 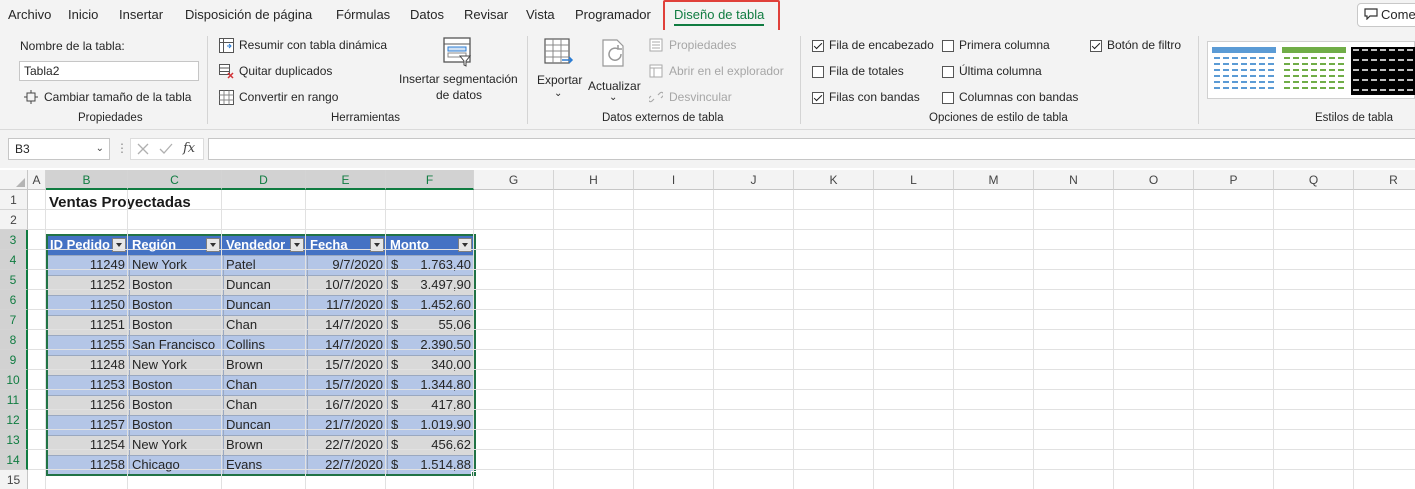 I want to click on column-header-b: B, so click(x=87, y=180).